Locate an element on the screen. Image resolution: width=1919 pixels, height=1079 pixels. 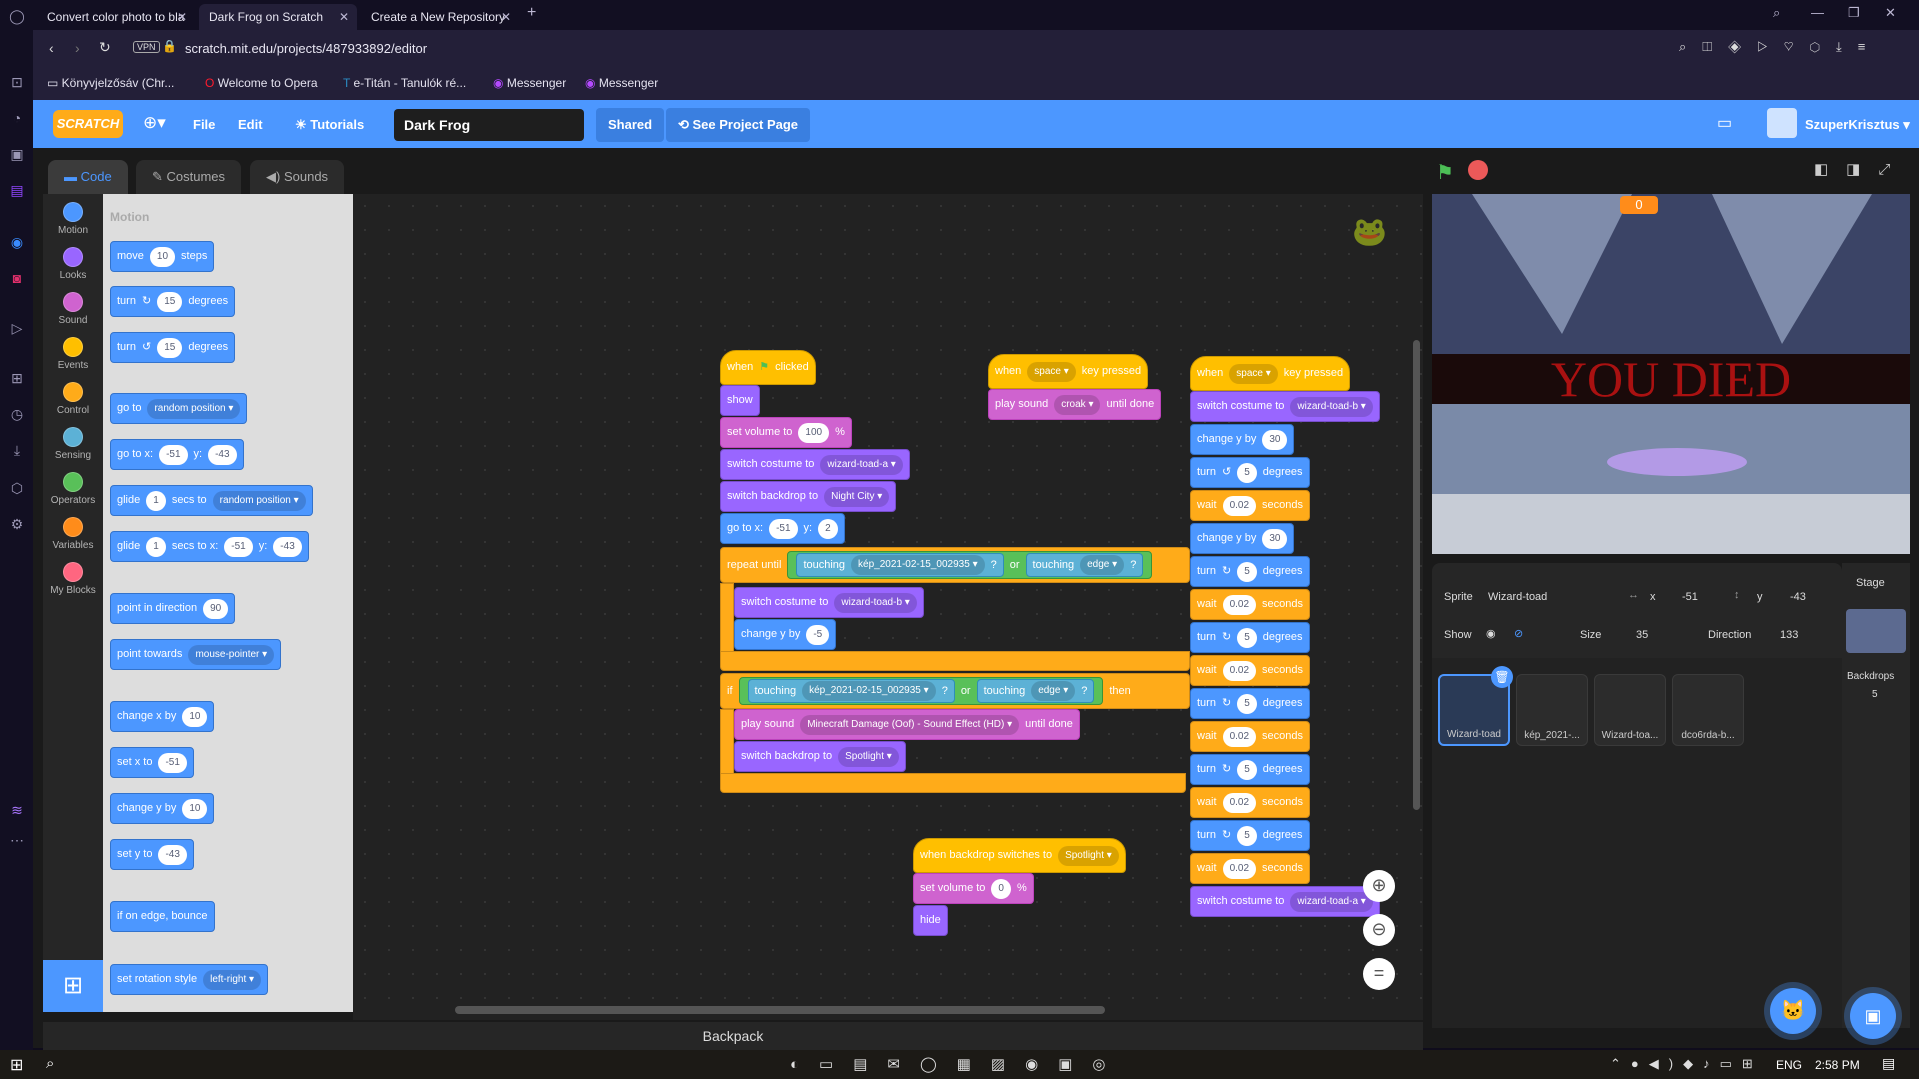
opera-logo-icon: ◯ is located at coordinates (17, 16).